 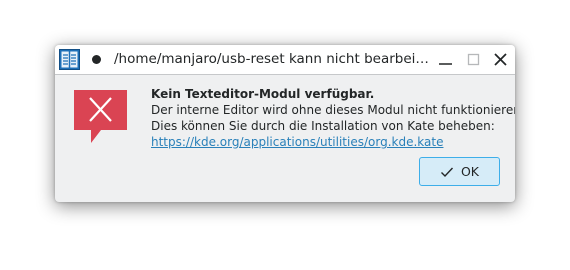 I want to click on message-heading: Kein Texteditor-Modul verfügbar., so click(x=263, y=94).